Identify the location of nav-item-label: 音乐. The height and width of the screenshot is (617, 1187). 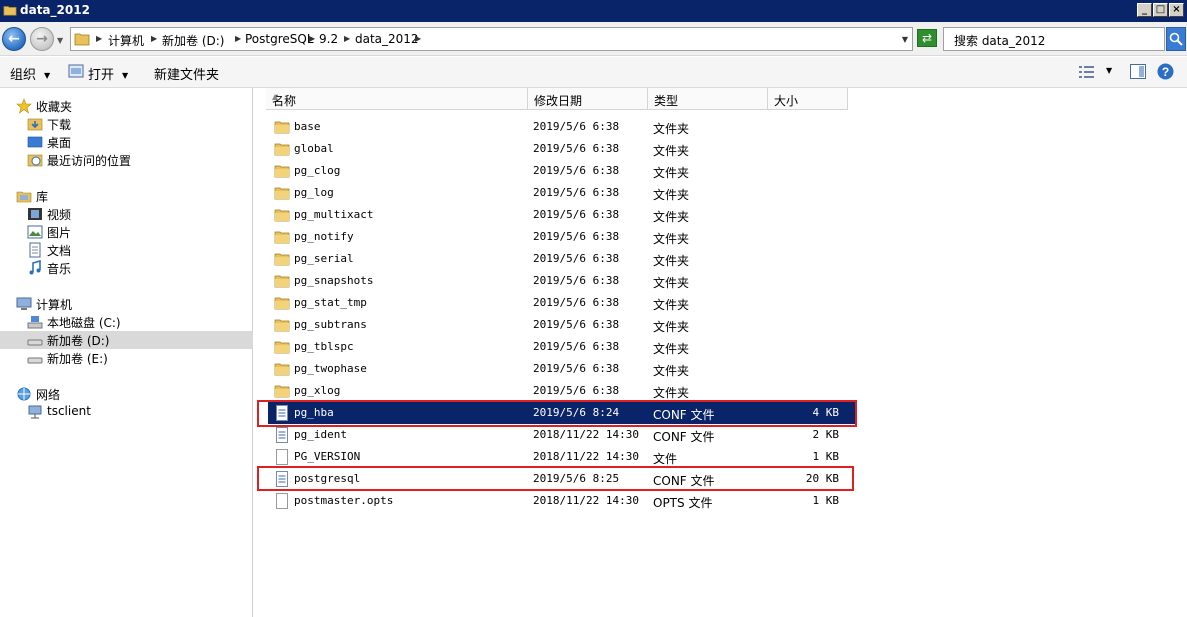
(59, 269).